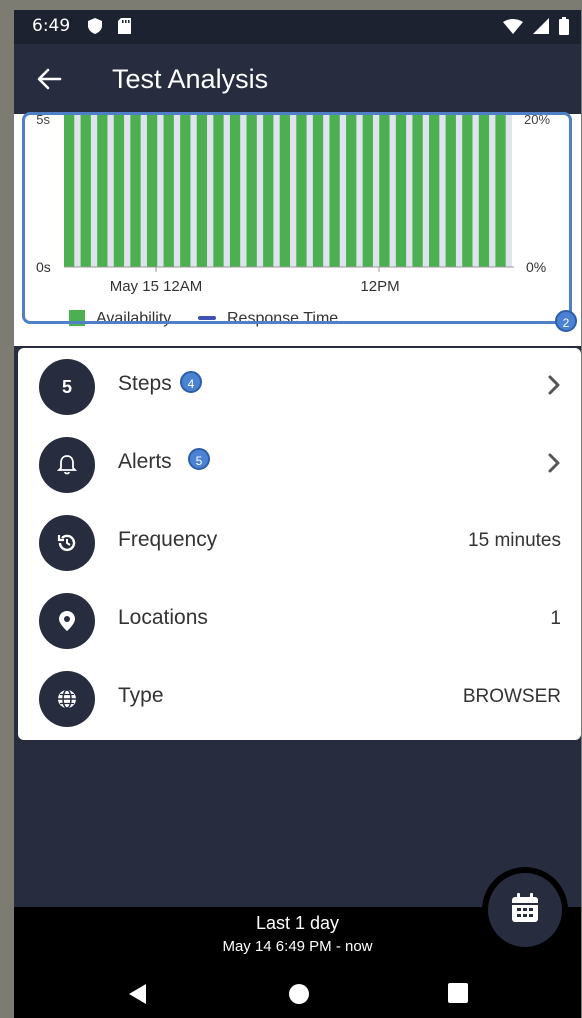 The width and height of the screenshot is (582, 1018). What do you see at coordinates (555, 618) in the screenshot?
I see `locations-value: 1` at bounding box center [555, 618].